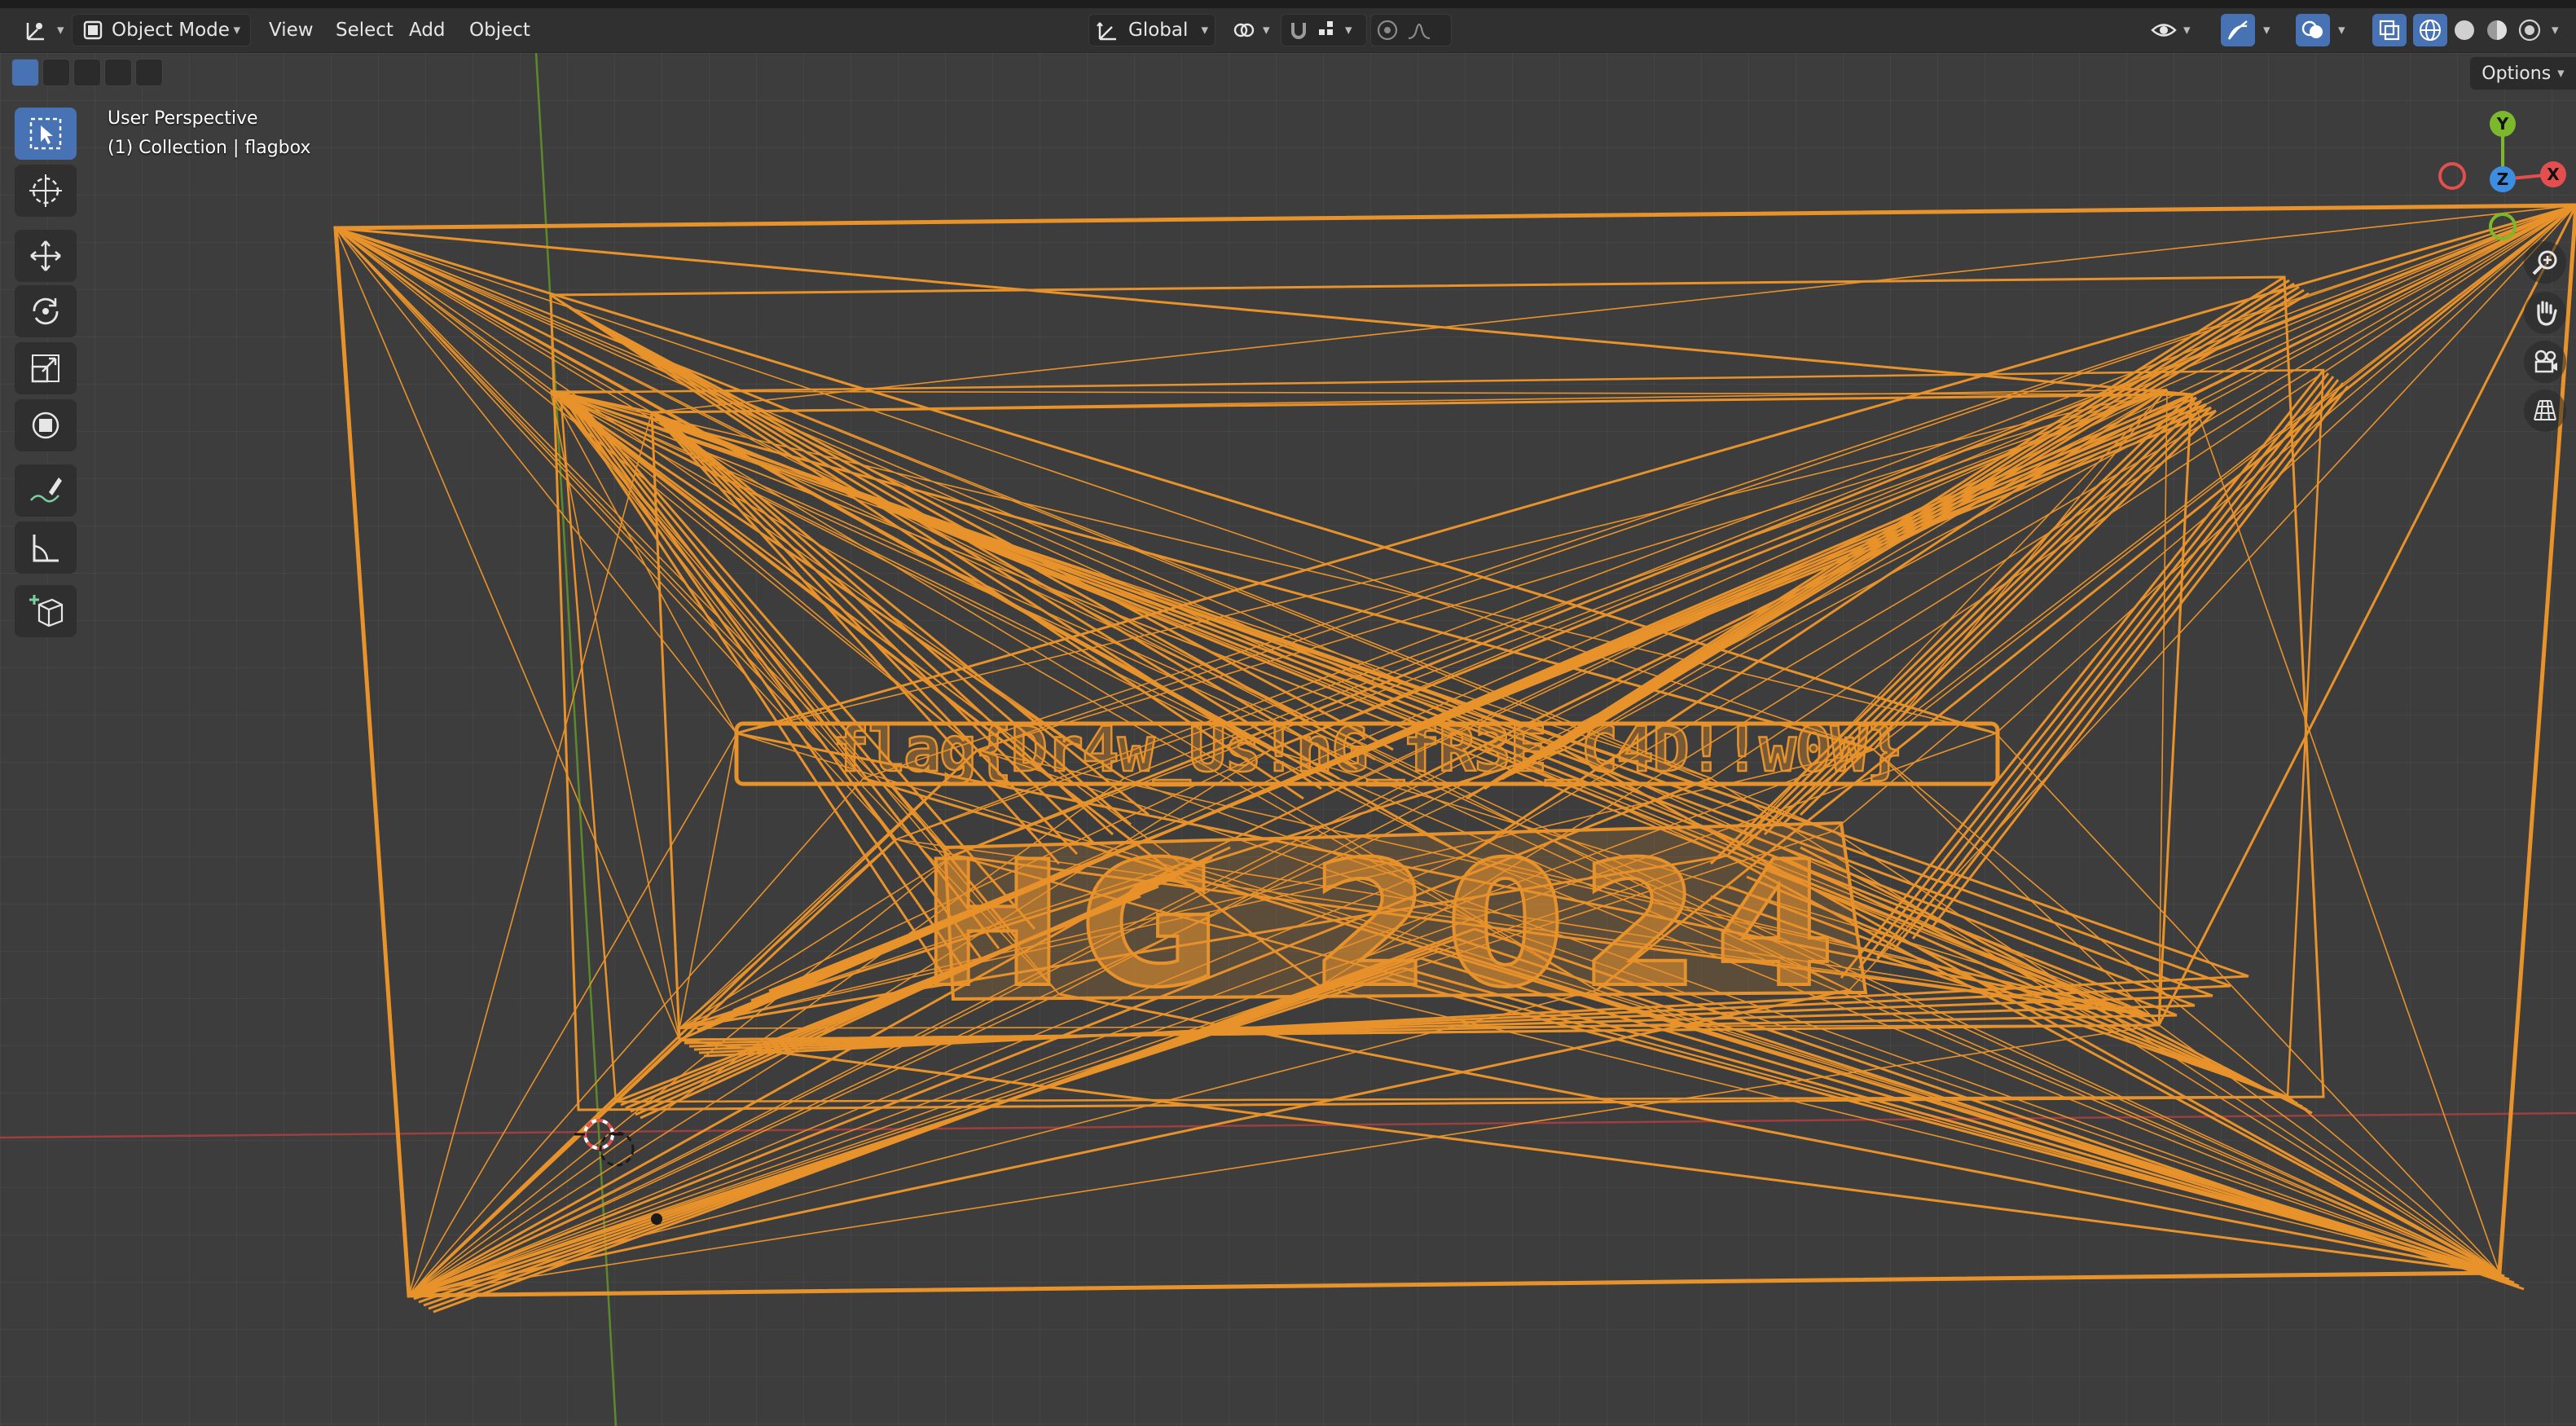 This screenshot has width=2576, height=1426. I want to click on proportional-editing-icon, so click(1387, 30).